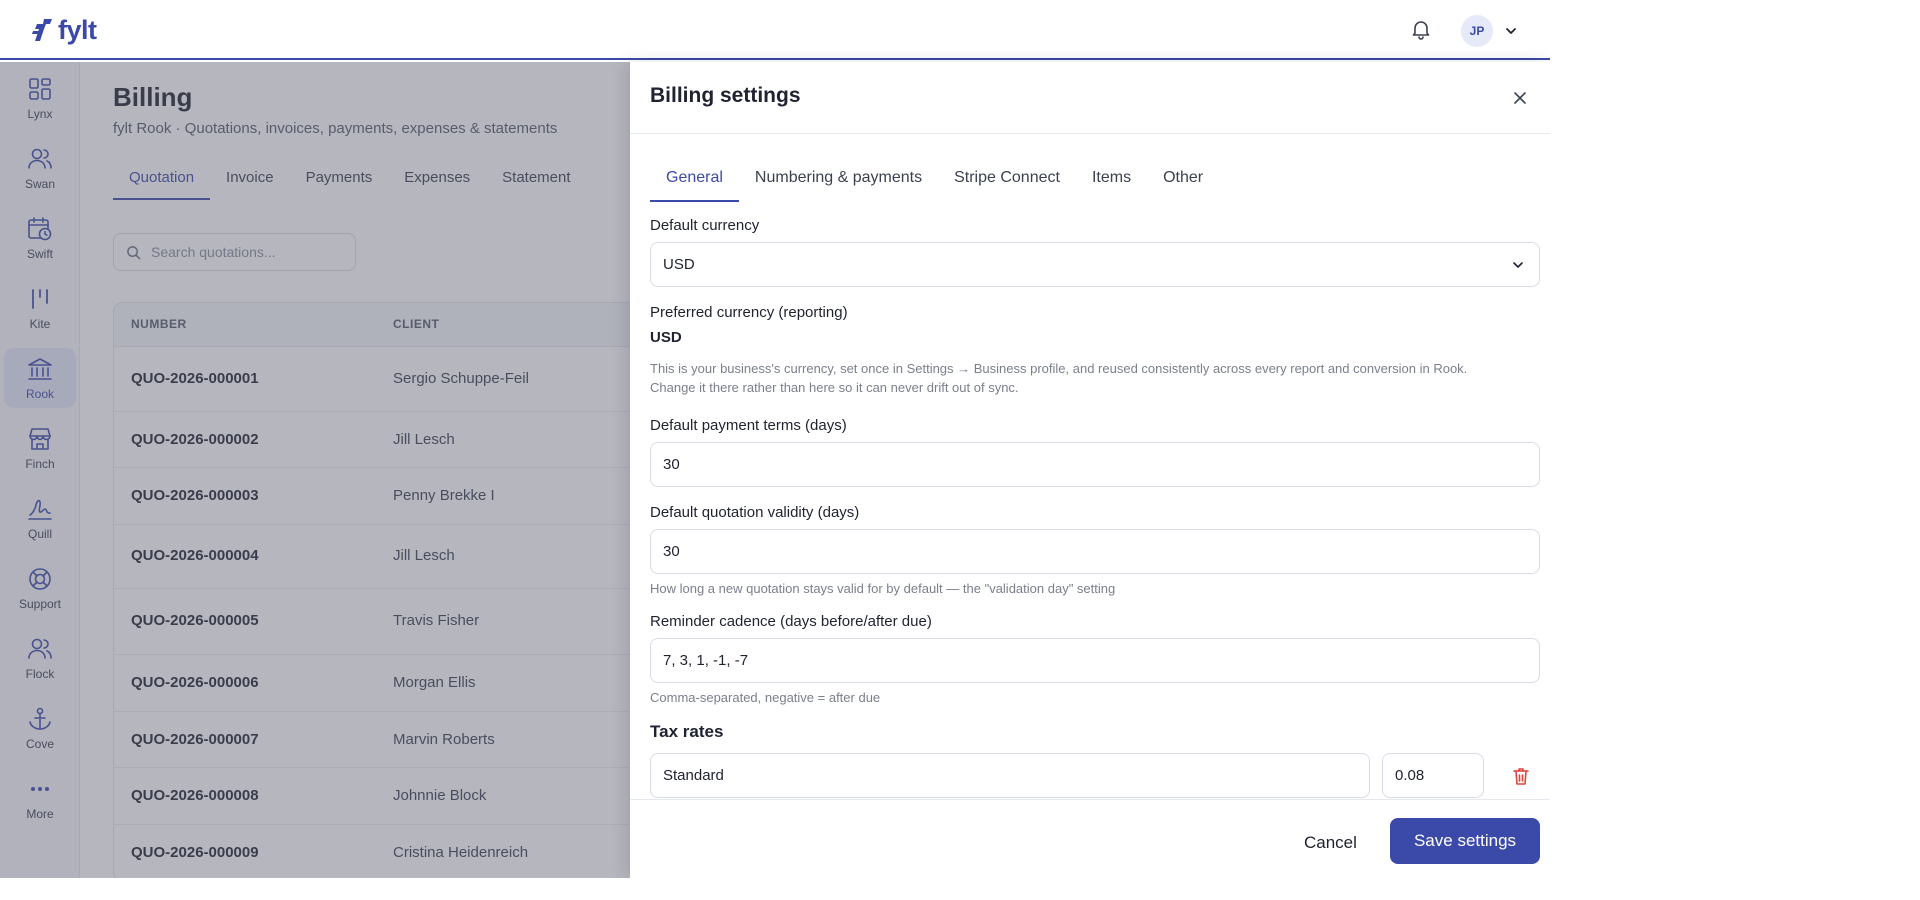  What do you see at coordinates (1465, 841) in the screenshot?
I see `save-settings-button: Save settings` at bounding box center [1465, 841].